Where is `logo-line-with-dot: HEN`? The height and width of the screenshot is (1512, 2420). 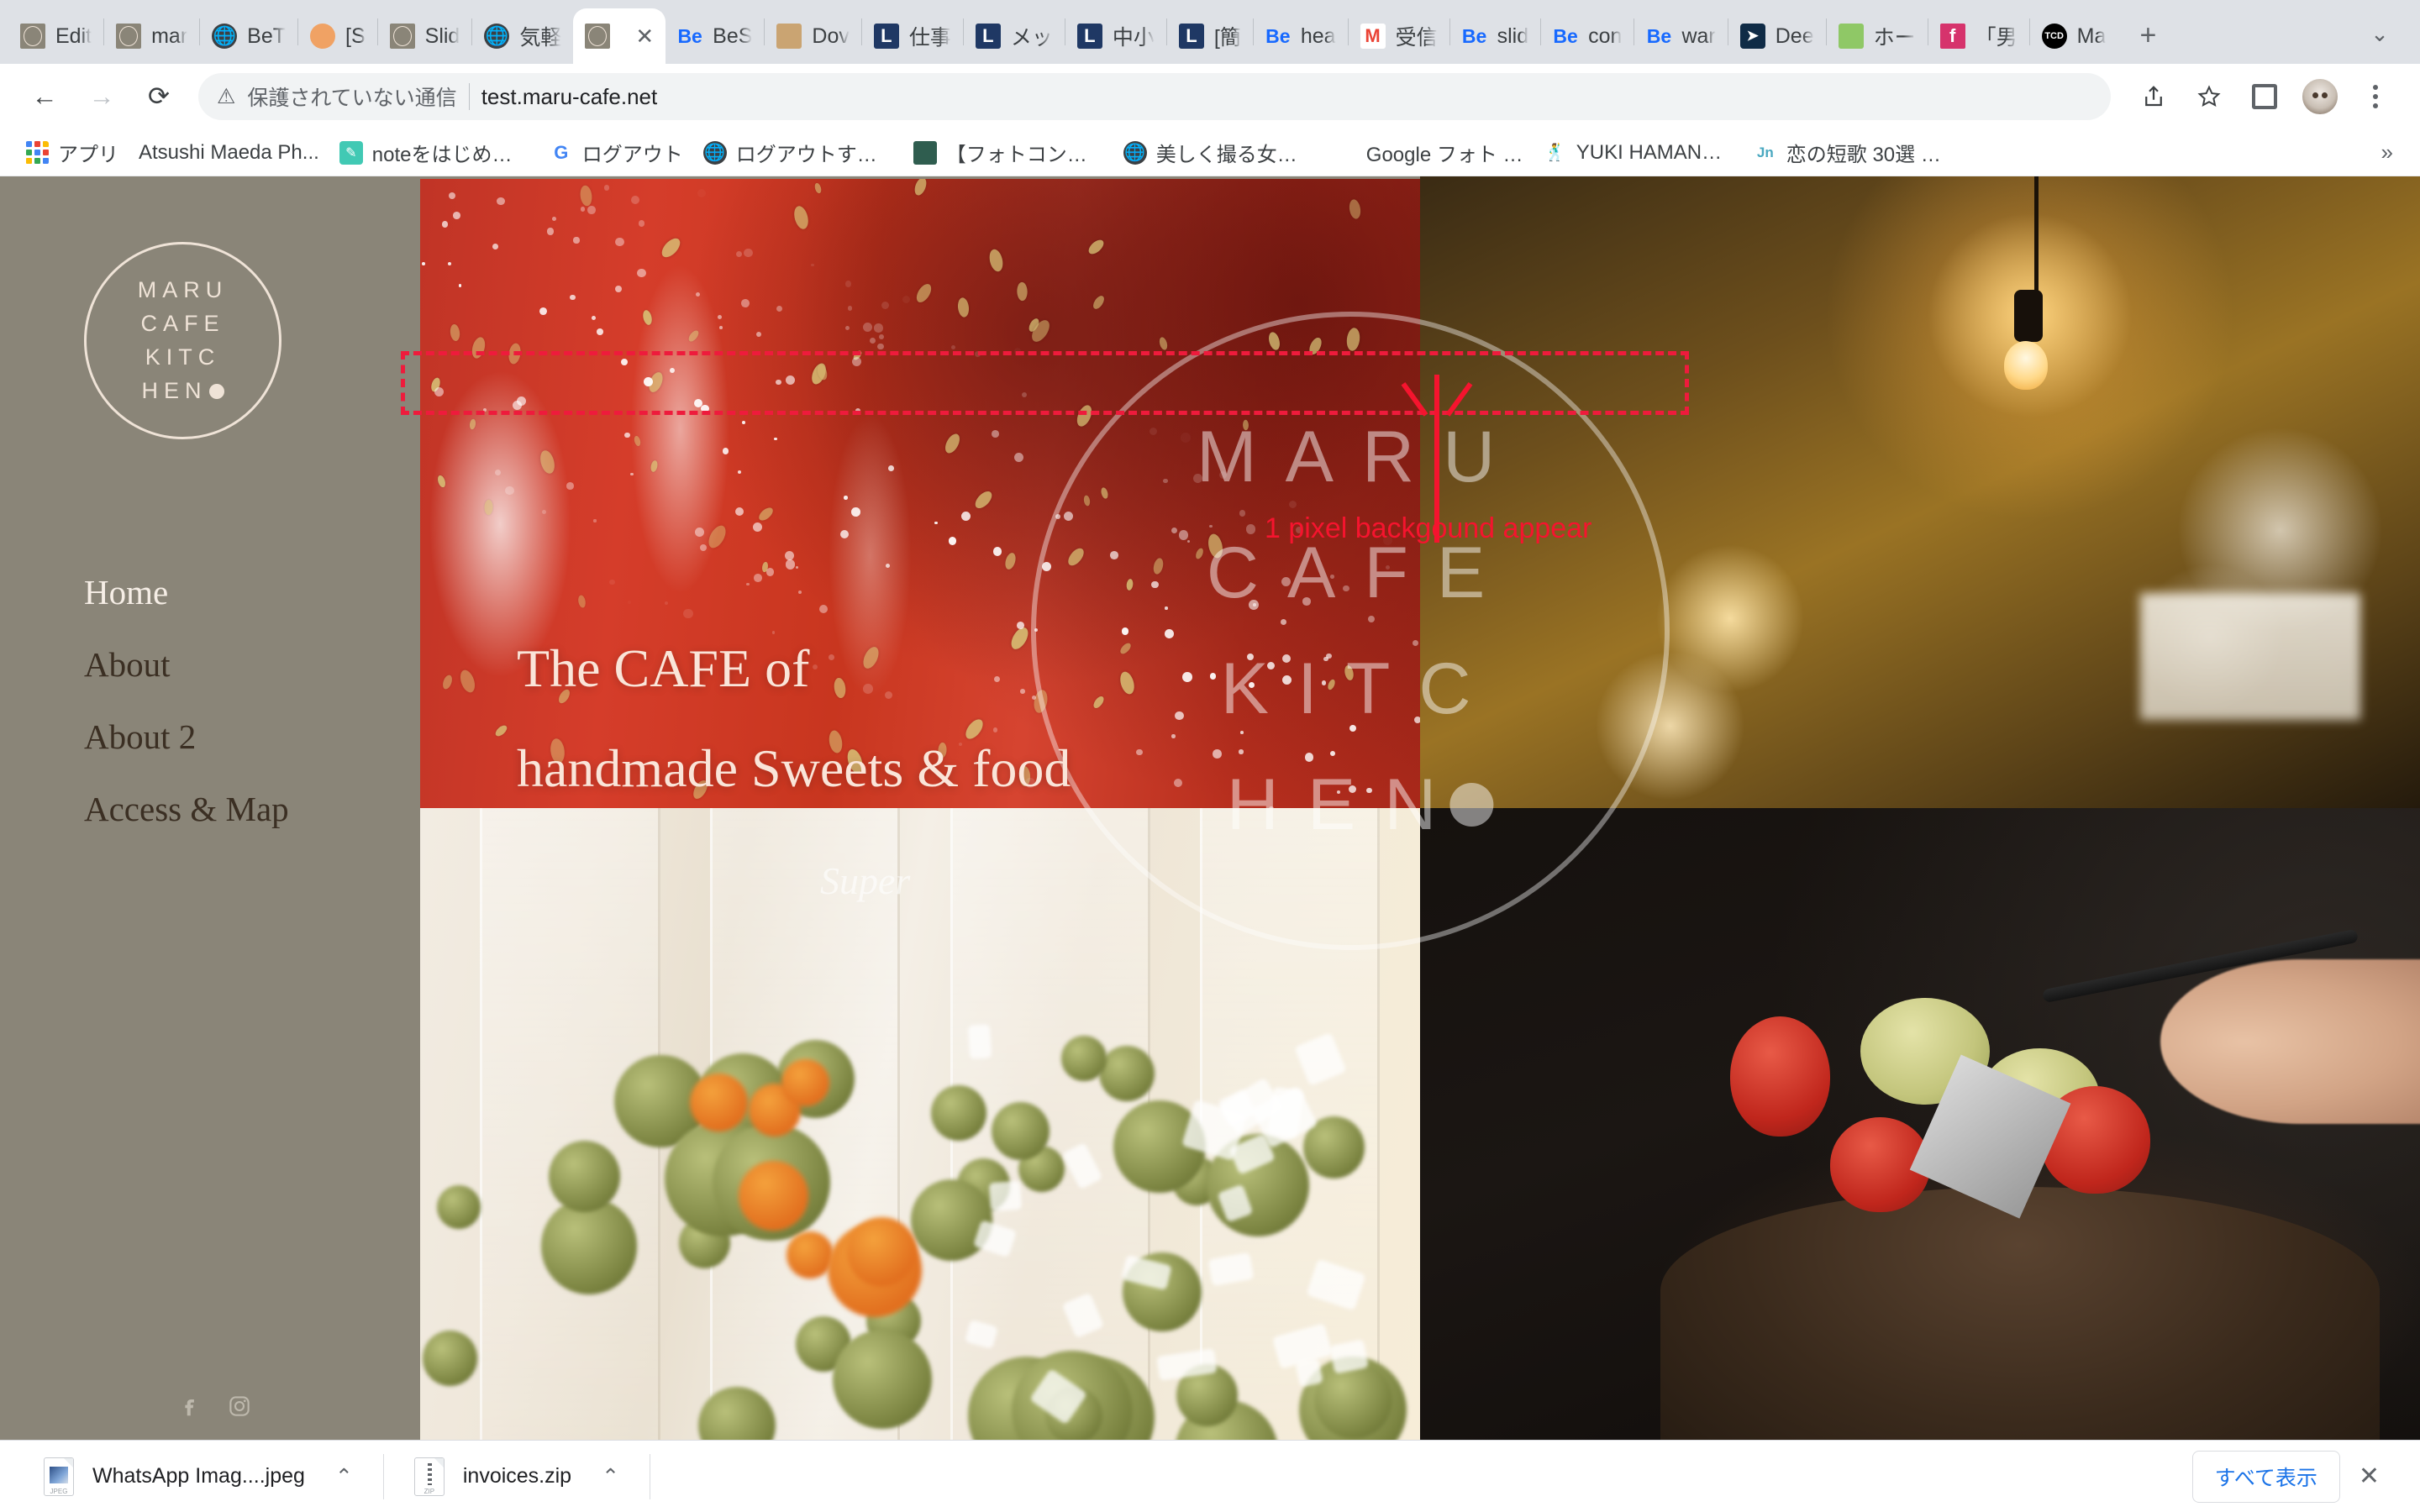 logo-line-with-dot: HEN is located at coordinates (182, 391).